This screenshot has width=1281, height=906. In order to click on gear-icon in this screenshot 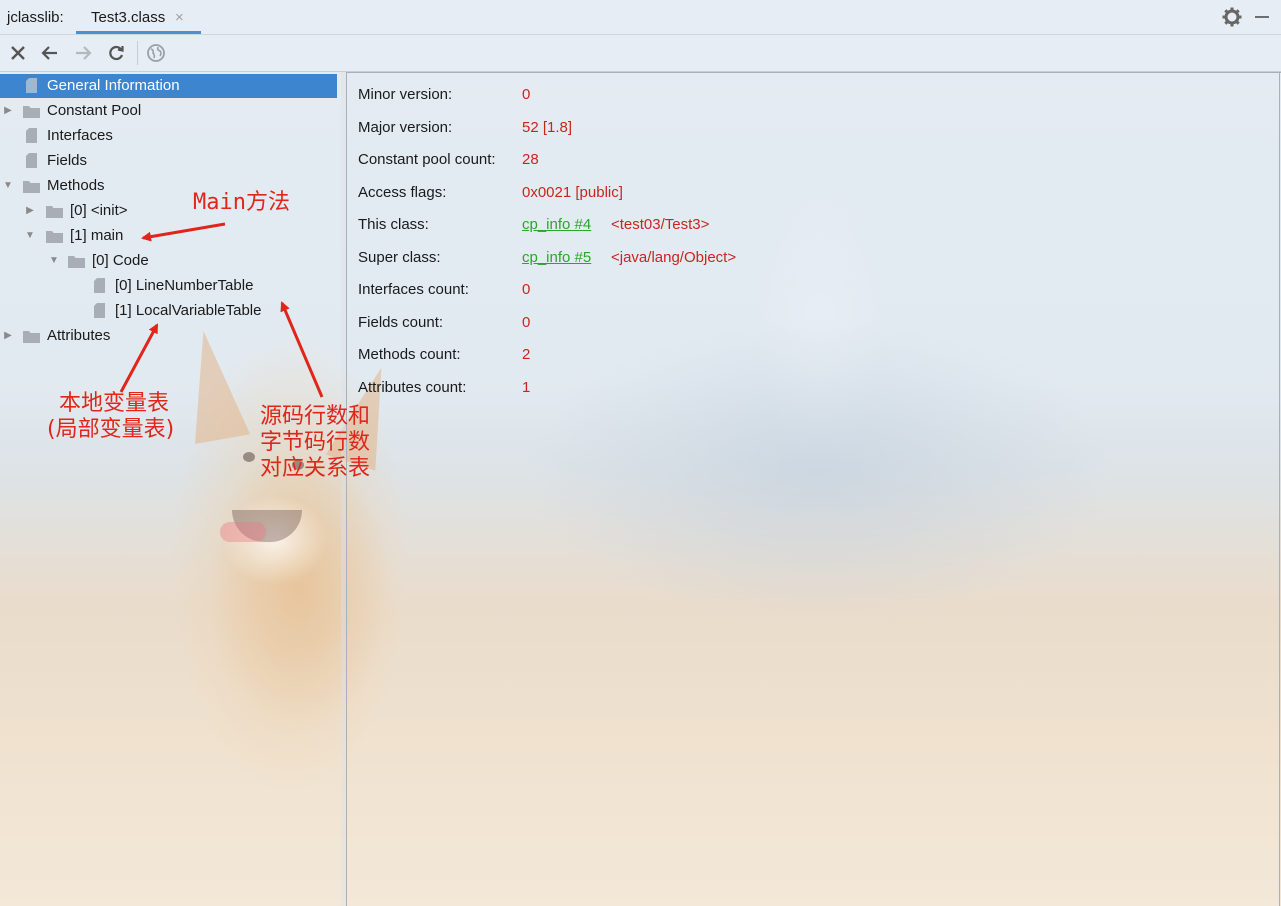, I will do `click(1232, 17)`.